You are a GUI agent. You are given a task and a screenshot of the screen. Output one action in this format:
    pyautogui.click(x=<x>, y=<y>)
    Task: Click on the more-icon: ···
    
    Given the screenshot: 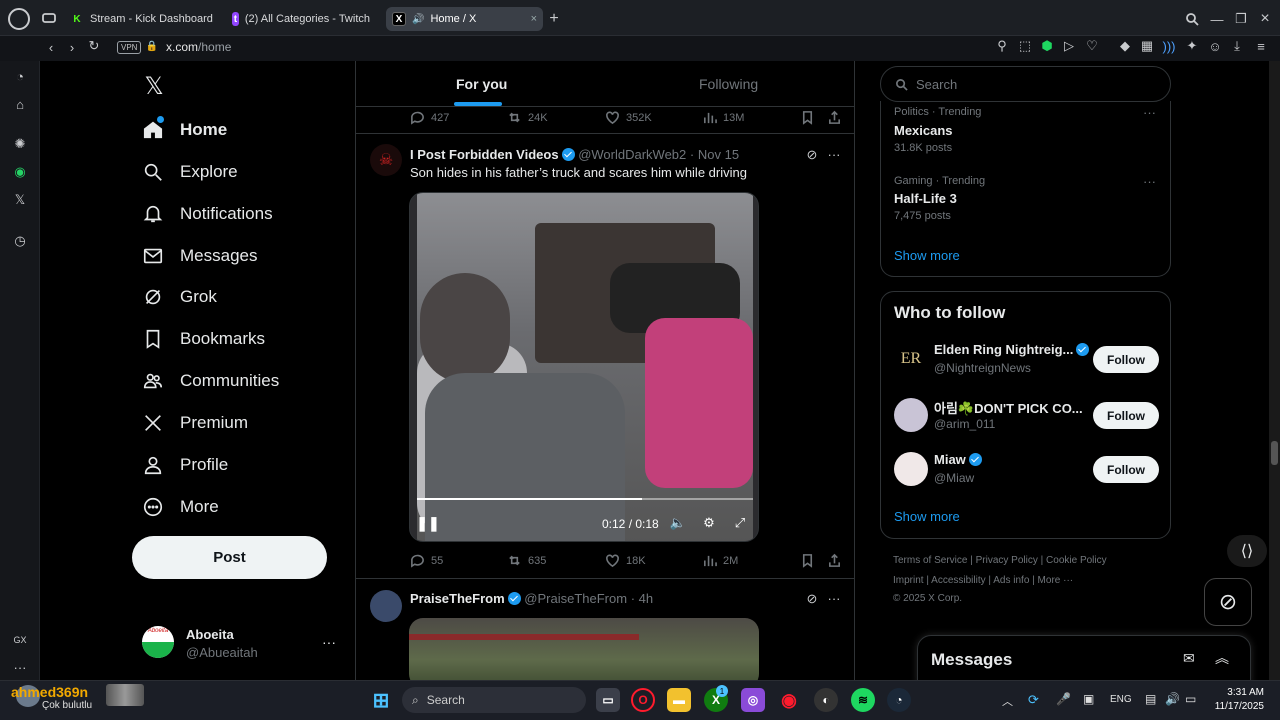 What is the action you would take?
    pyautogui.click(x=20, y=667)
    